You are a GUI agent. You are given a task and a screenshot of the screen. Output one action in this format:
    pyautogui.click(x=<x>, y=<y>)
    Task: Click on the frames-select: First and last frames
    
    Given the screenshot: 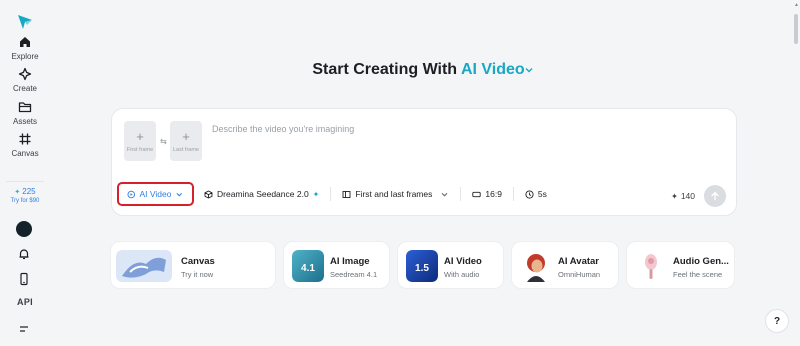 What is the action you would take?
    pyautogui.click(x=395, y=194)
    